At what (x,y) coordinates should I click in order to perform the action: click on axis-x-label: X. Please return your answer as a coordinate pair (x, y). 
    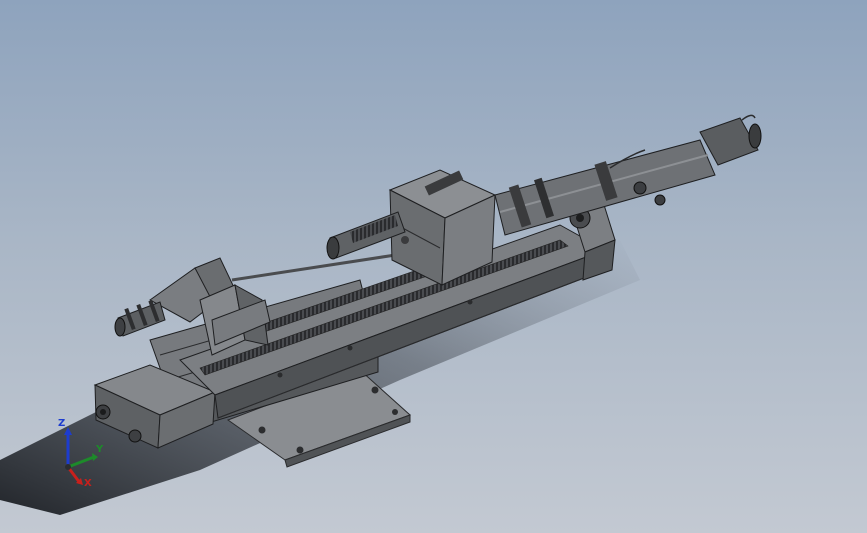
    Looking at the image, I should click on (88, 483).